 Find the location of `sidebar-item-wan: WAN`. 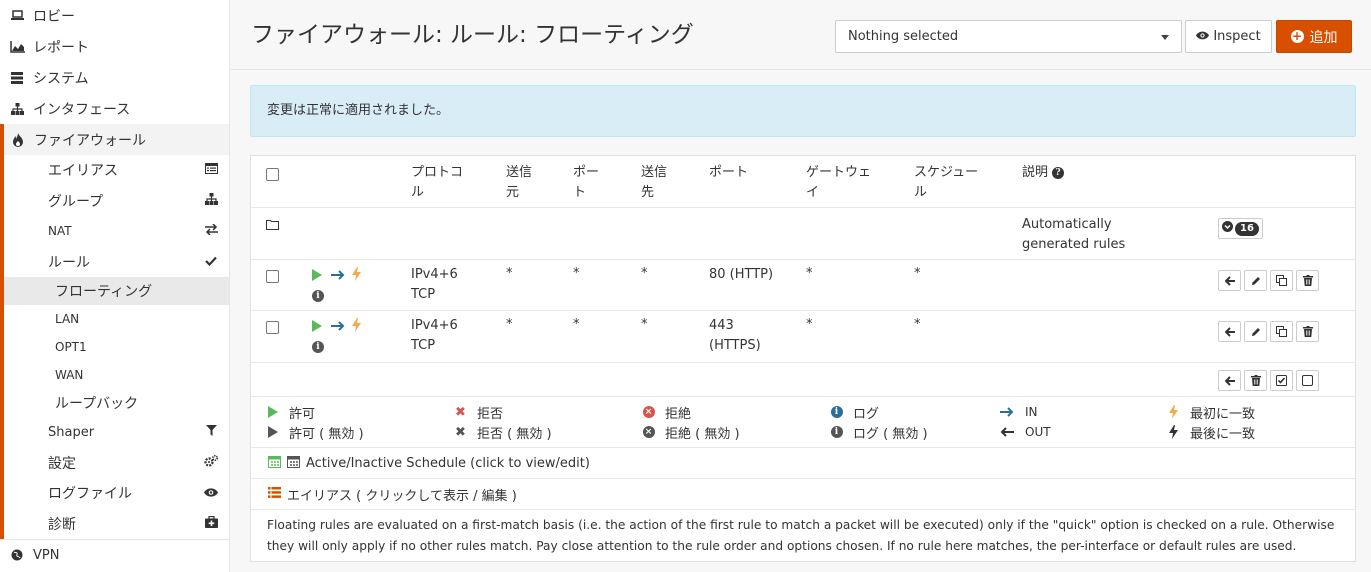

sidebar-item-wan: WAN is located at coordinates (114, 375).